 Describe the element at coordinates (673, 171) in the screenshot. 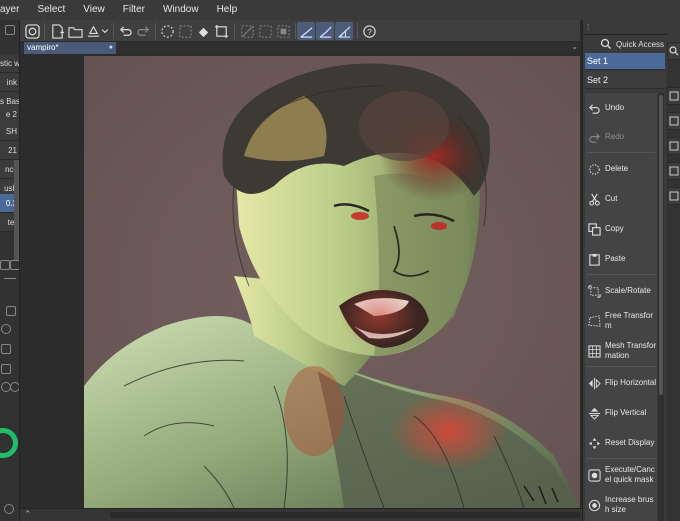

I see `history-panel-icon` at that location.